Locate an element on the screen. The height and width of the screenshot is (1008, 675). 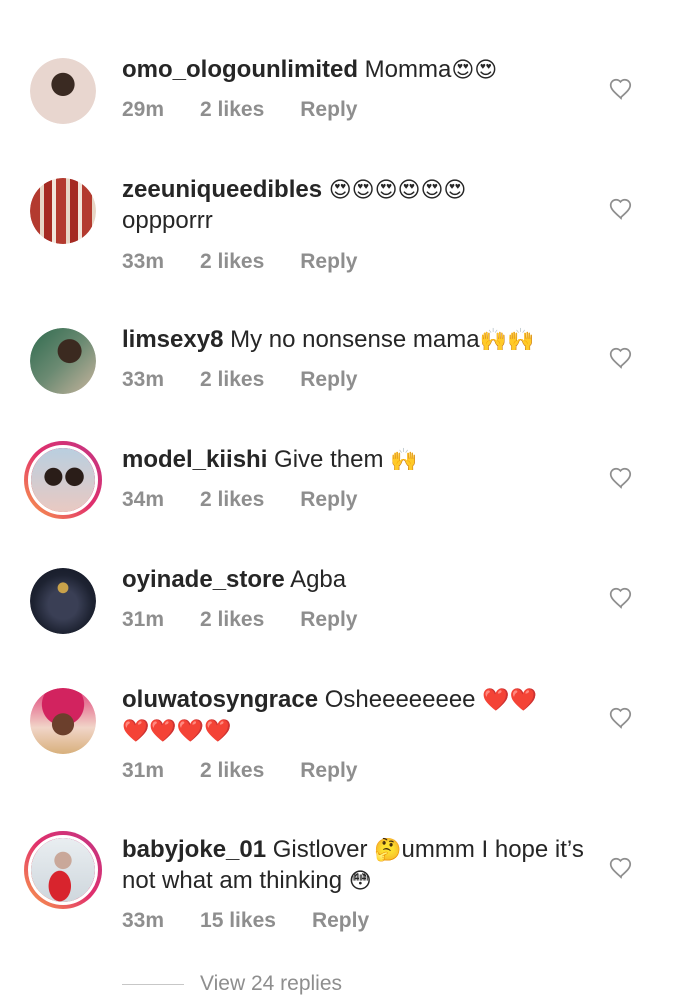
comment-emoji: 🙌 is located at coordinates (404, 459).